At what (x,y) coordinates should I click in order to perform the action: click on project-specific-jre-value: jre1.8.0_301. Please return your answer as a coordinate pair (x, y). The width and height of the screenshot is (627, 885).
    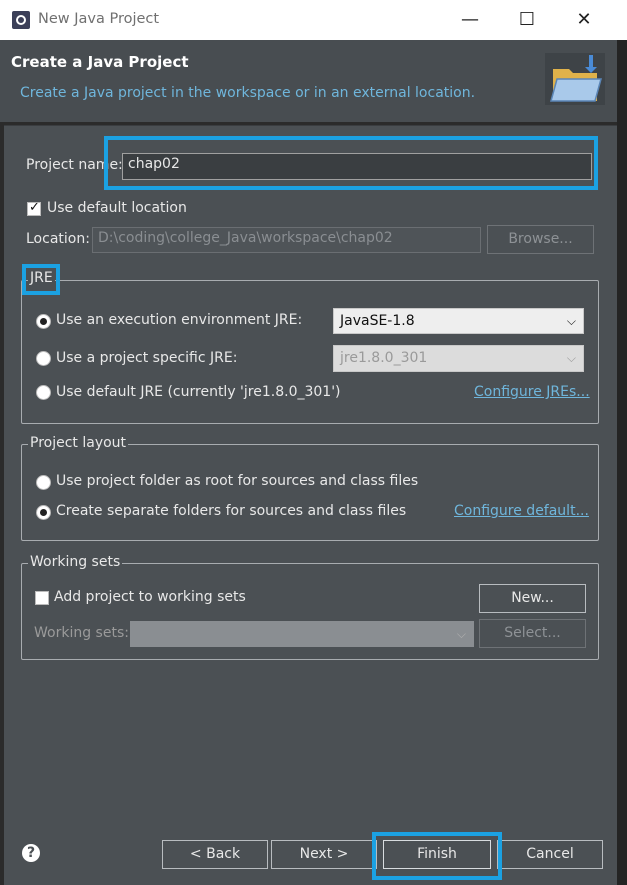
    Looking at the image, I should click on (384, 358).